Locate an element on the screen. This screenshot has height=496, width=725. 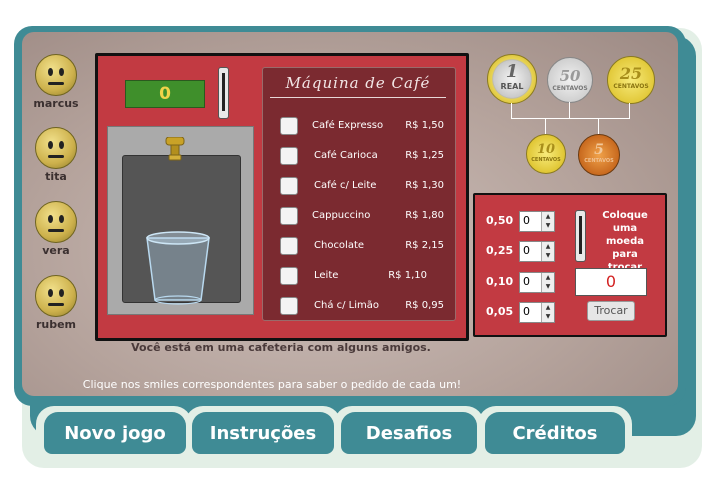
menu-item-cafe-expresso: Café Expresso R$ 1,50 is located at coordinates (365, 127).